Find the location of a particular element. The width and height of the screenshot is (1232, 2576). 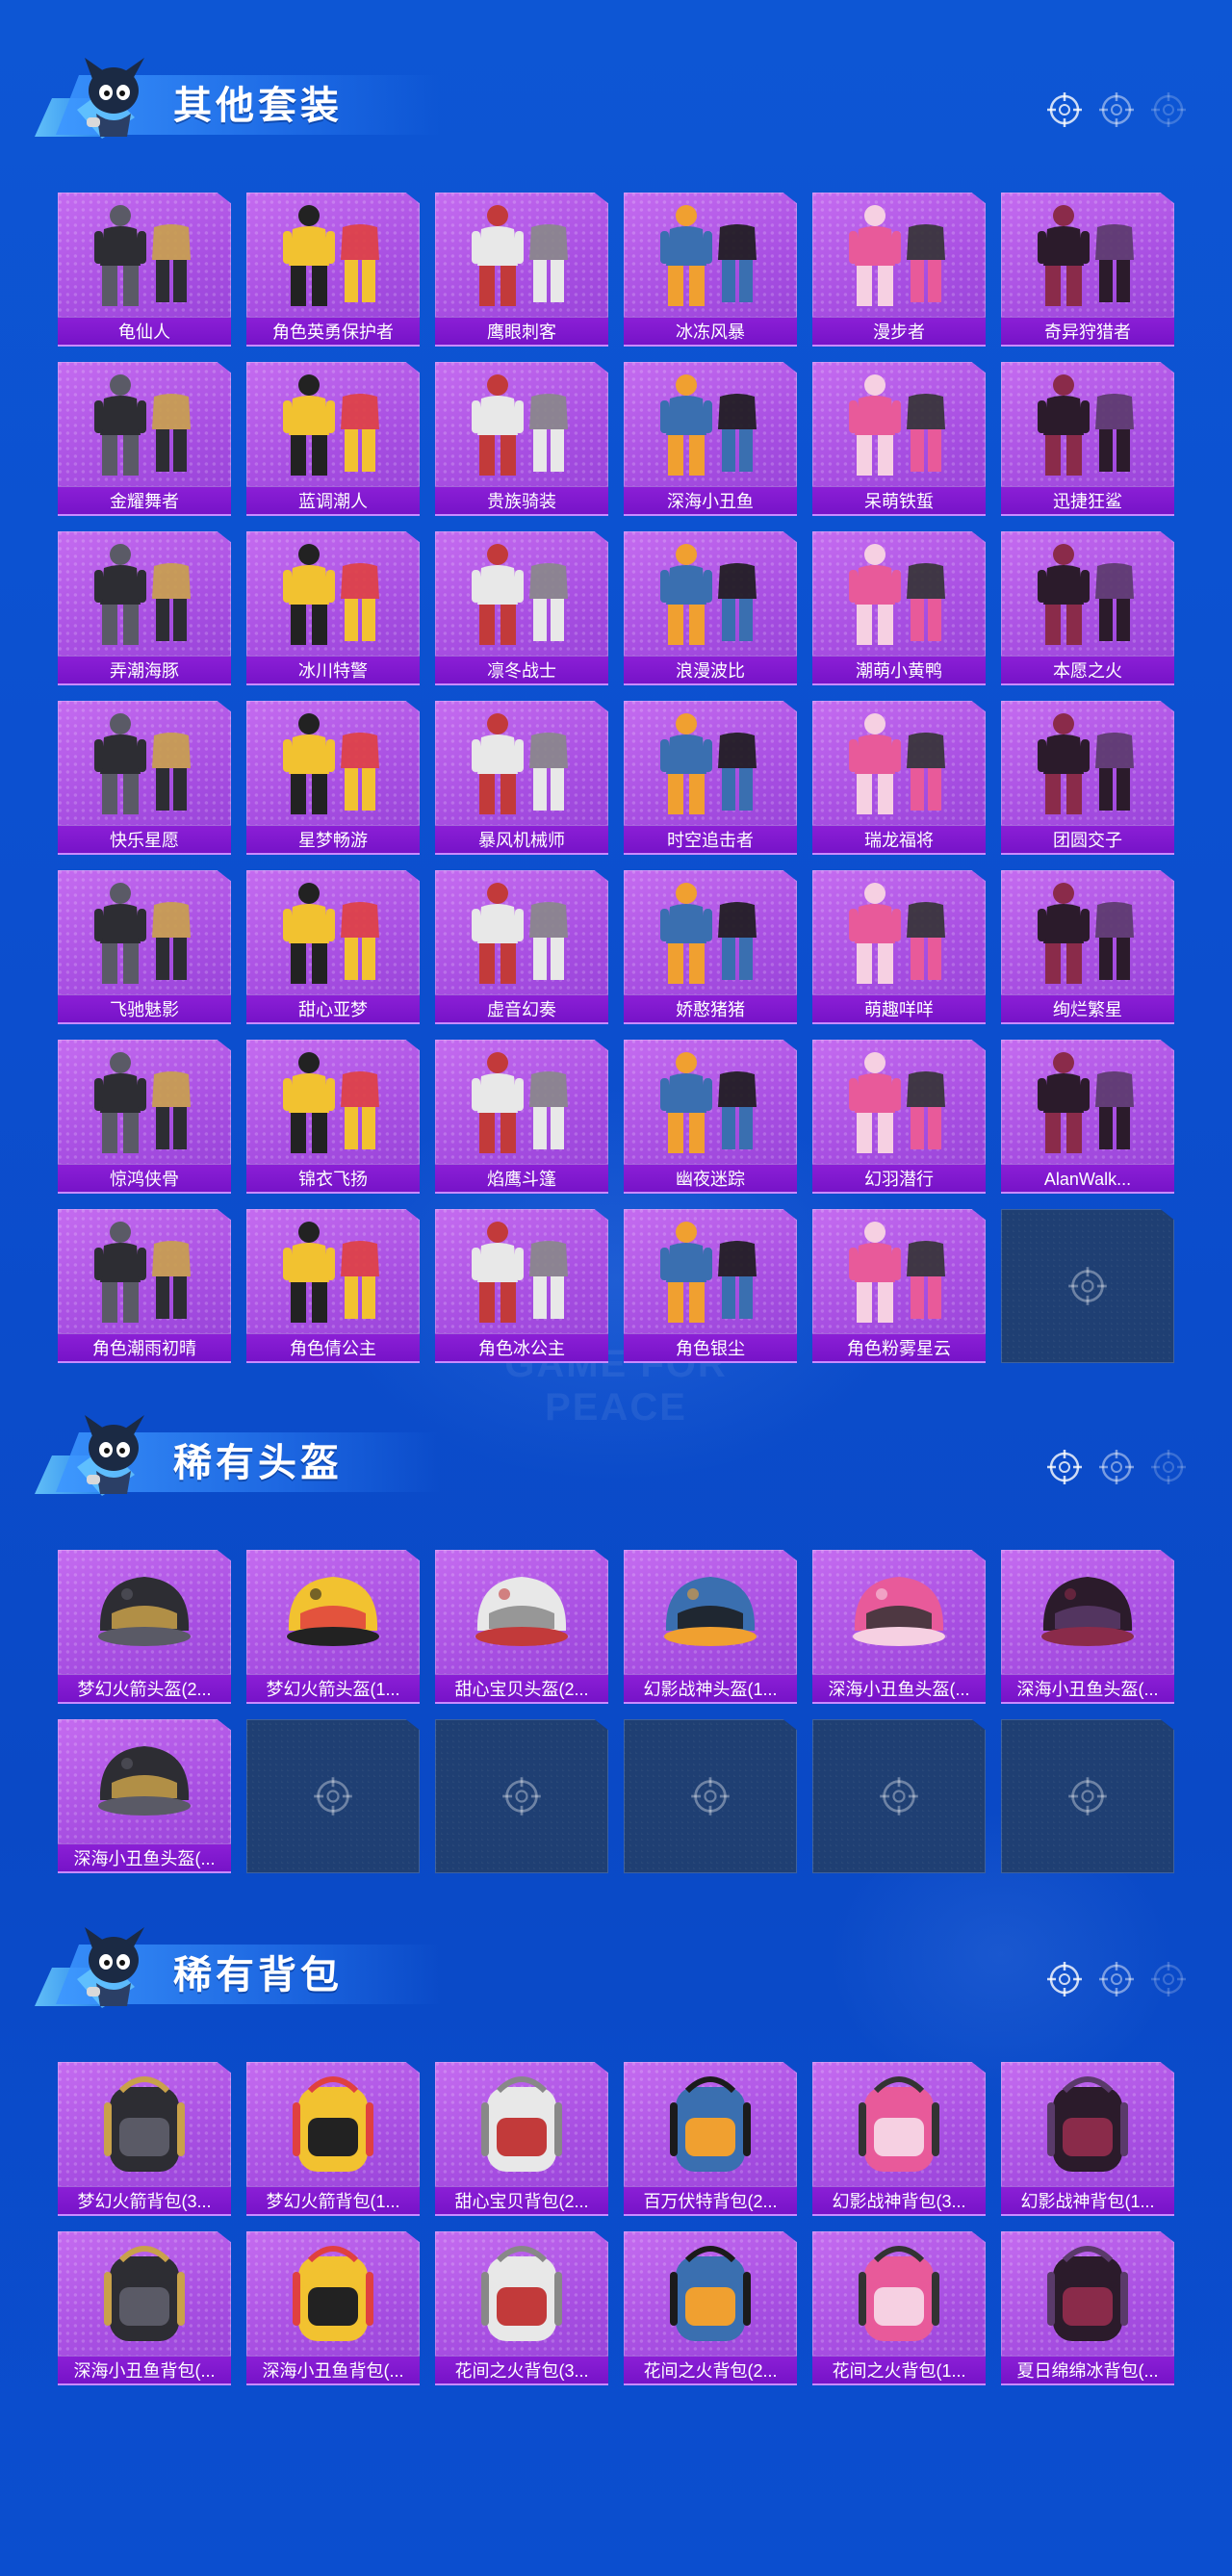

item-card: 奇异狩猎者 is located at coordinates (1087, 270).